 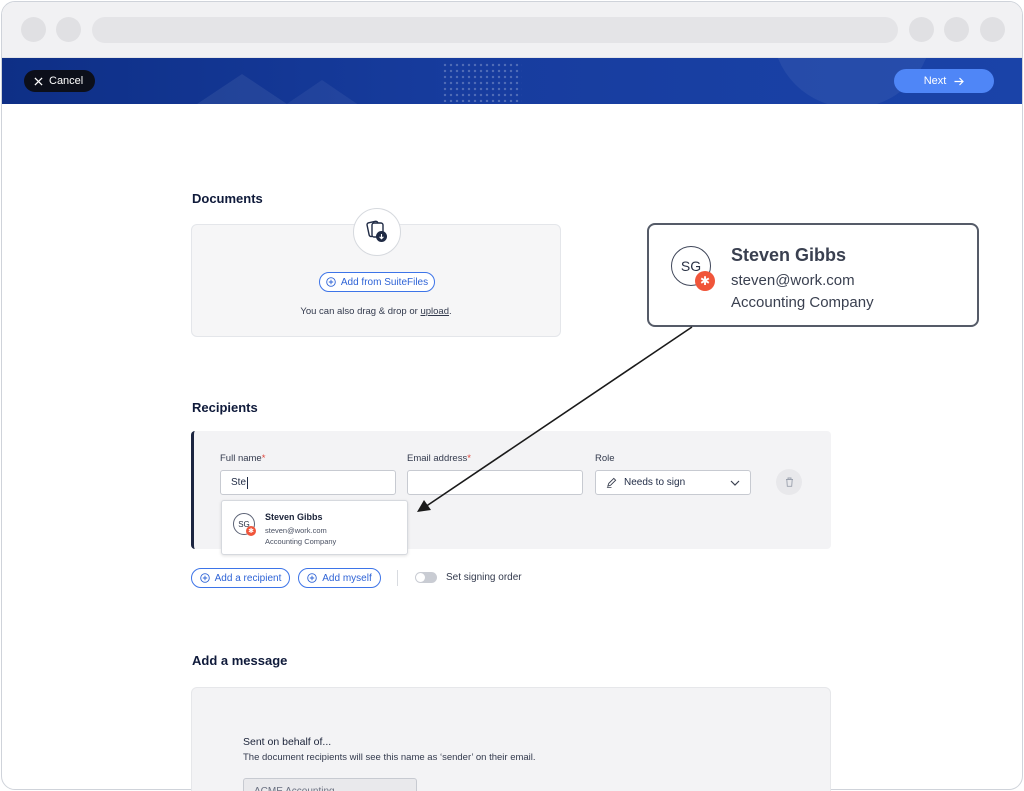 What do you see at coordinates (248, 482) in the screenshot?
I see `text-caret` at bounding box center [248, 482].